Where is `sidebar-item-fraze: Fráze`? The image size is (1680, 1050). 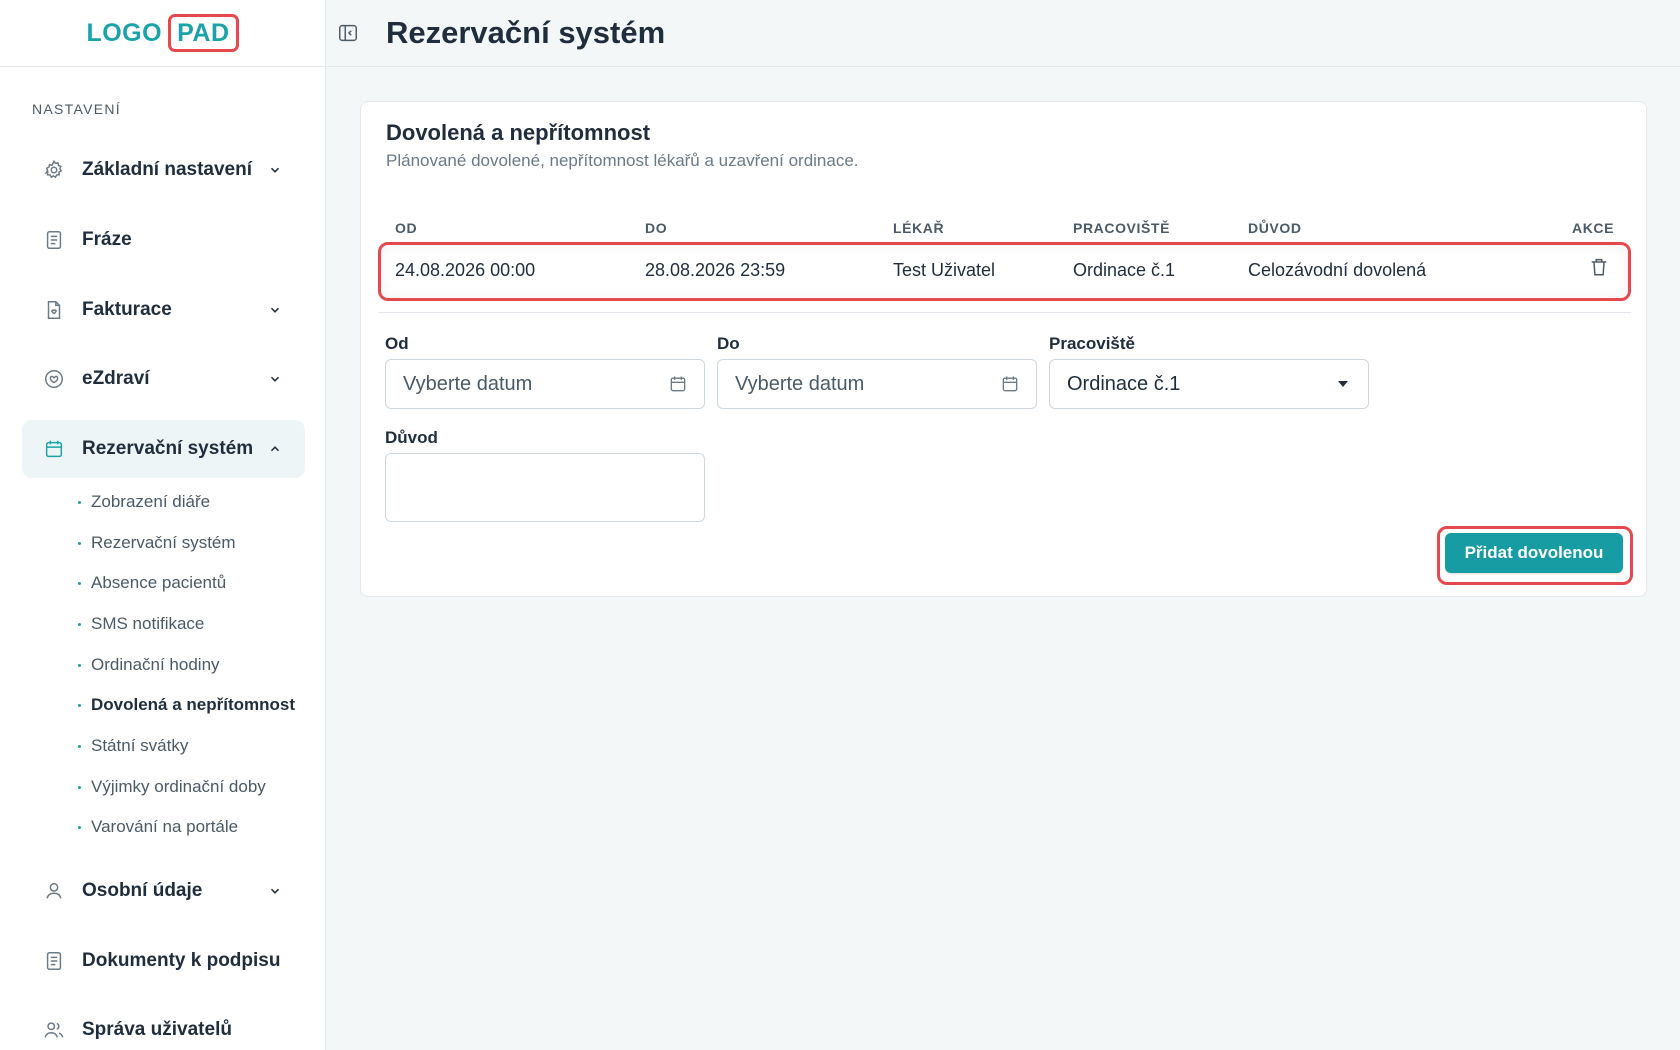
sidebar-item-fraze: Fráze is located at coordinates (163, 240).